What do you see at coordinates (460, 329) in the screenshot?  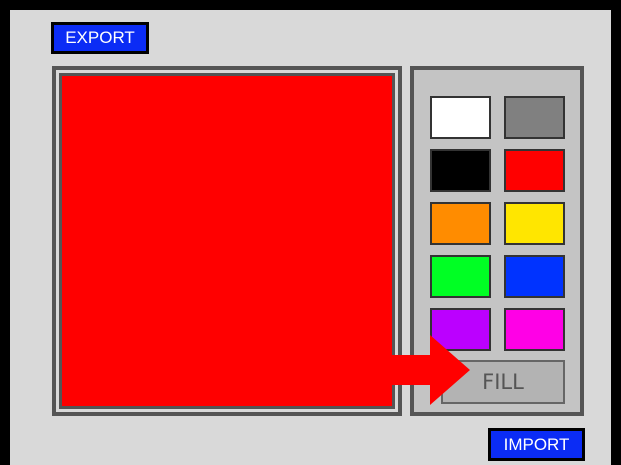 I see `swatch-purple` at bounding box center [460, 329].